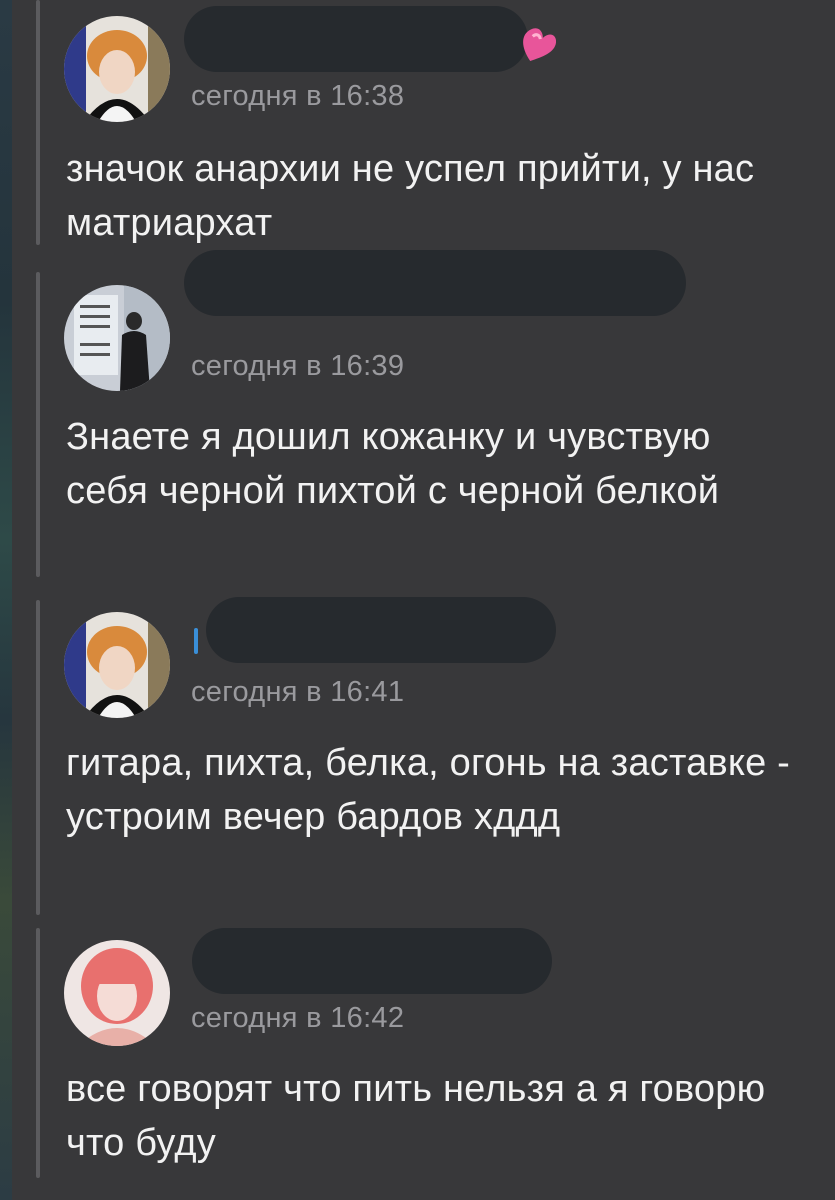 This screenshot has width=835, height=1200. I want to click on cursor-mark, so click(196, 641).